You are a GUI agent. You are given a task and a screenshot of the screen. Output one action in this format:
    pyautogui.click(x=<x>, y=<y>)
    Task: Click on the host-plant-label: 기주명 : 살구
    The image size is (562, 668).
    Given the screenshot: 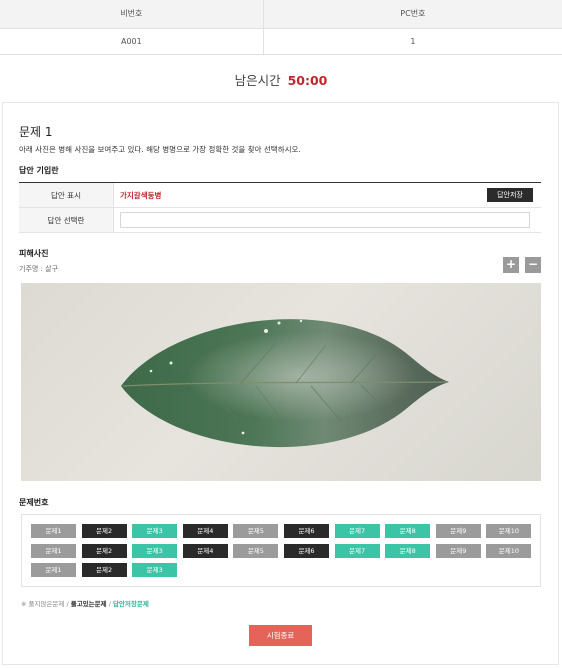 What is the action you would take?
    pyautogui.click(x=39, y=269)
    